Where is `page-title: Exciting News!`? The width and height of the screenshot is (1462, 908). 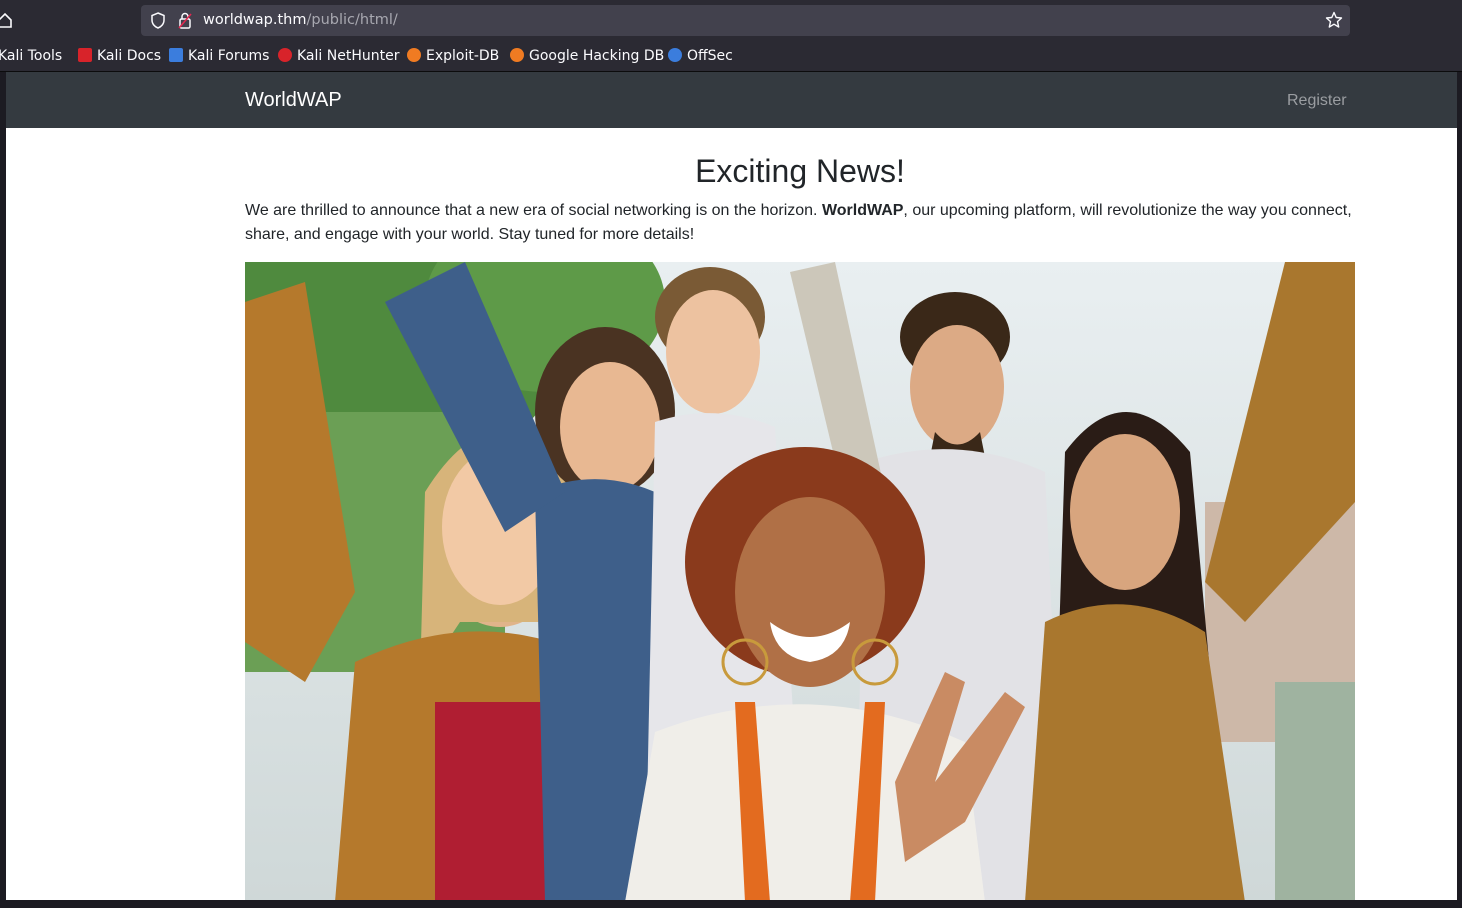
page-title: Exciting News! is located at coordinates (800, 171).